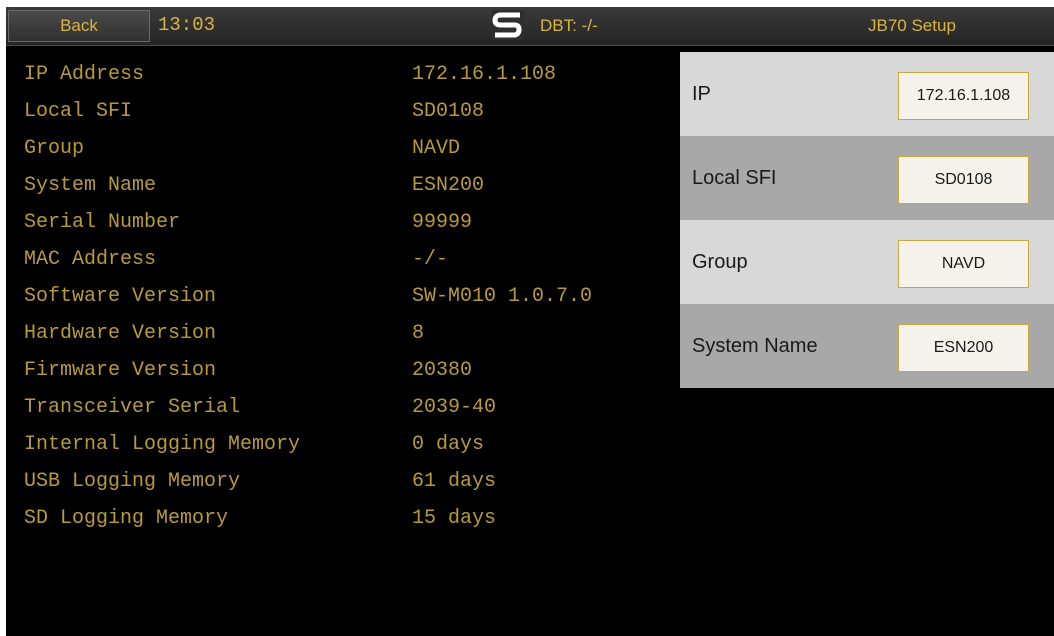  What do you see at coordinates (344, 488) in the screenshot?
I see `info-row-usb-logging-memory: USB Logging Memory 61 days` at bounding box center [344, 488].